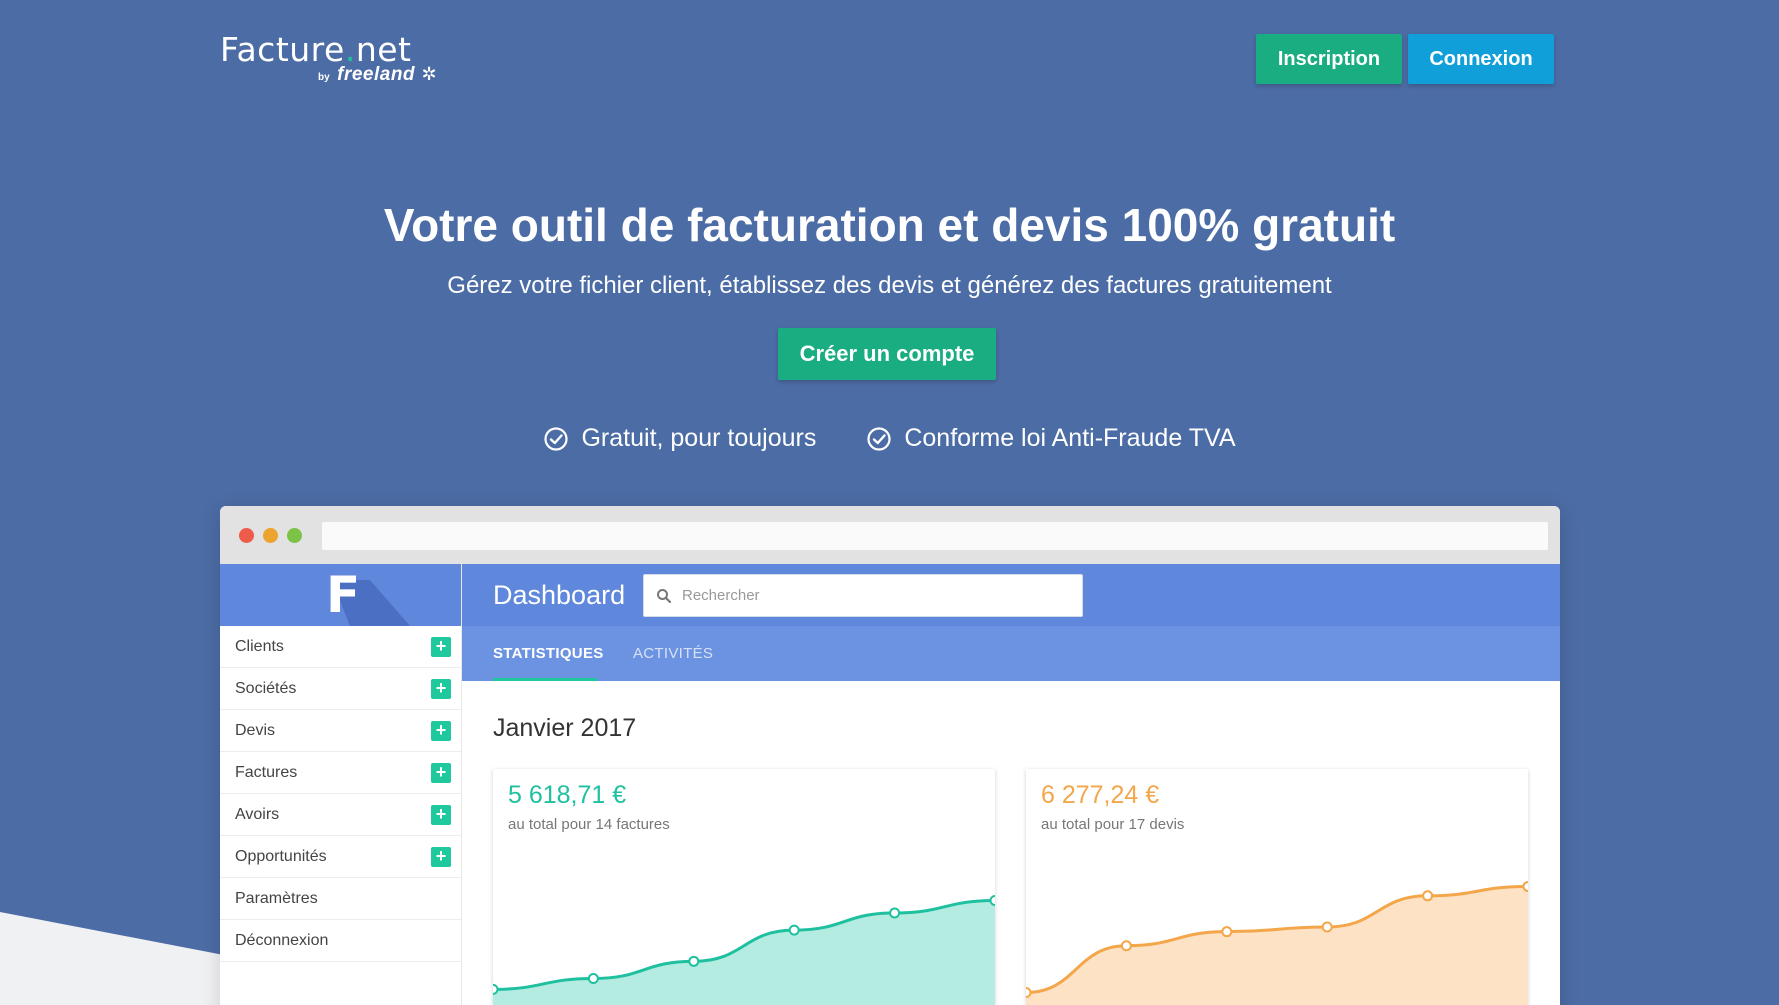 This screenshot has height=1005, width=1779. I want to click on sidebar-header: F, so click(340, 595).